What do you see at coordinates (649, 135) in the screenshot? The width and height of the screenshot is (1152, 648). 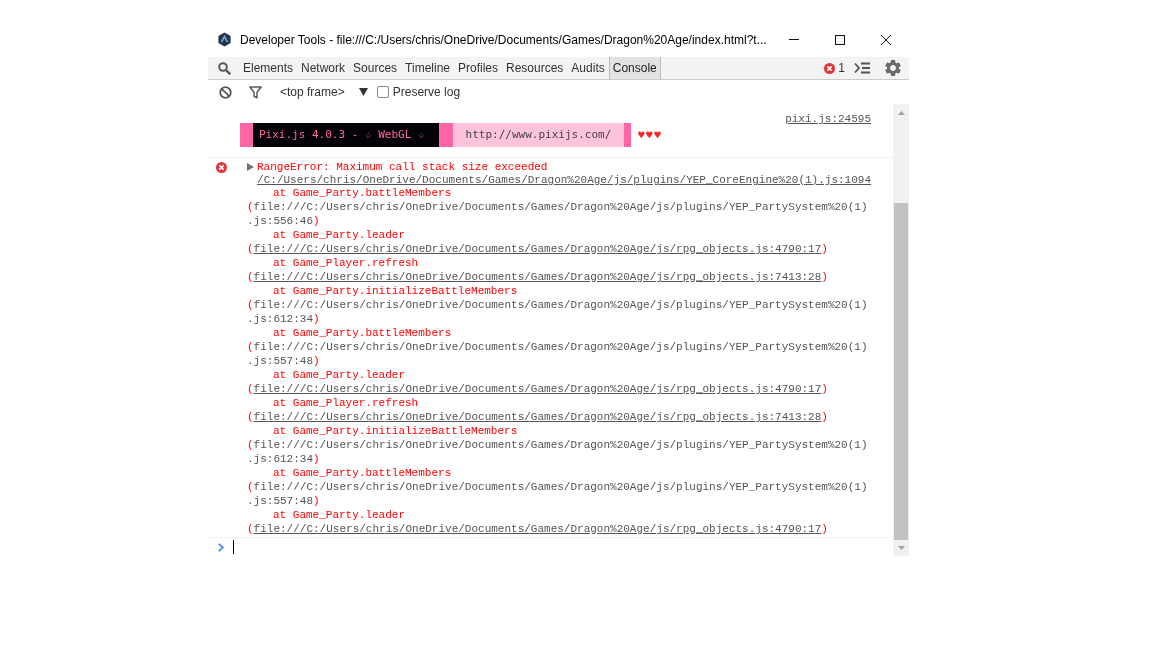 I see `hearts: ♥♥♥` at bounding box center [649, 135].